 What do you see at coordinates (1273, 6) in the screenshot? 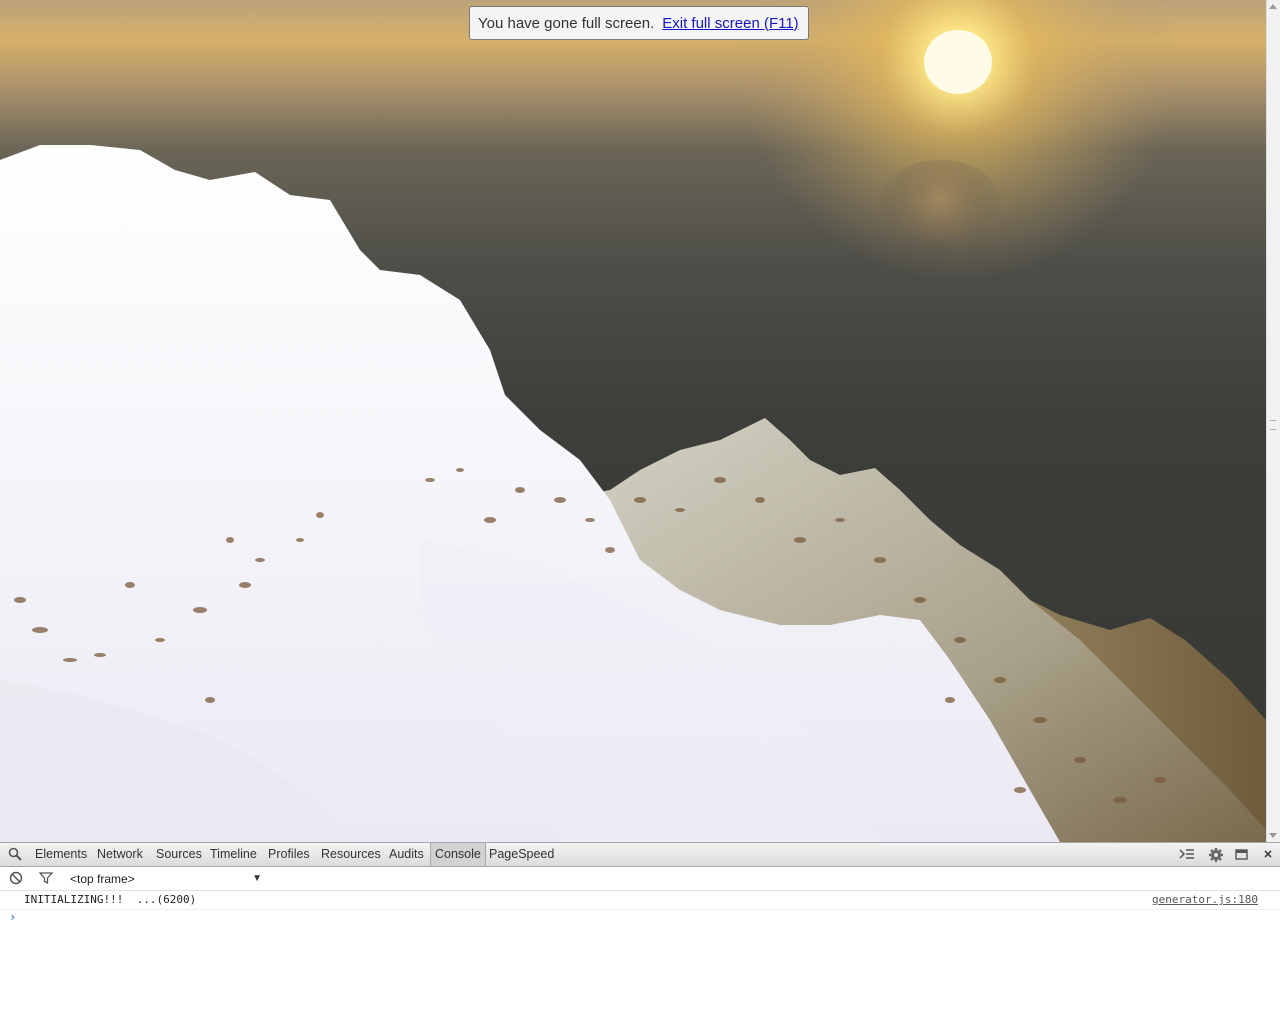
I see `scroll-up-arrow-icon` at bounding box center [1273, 6].